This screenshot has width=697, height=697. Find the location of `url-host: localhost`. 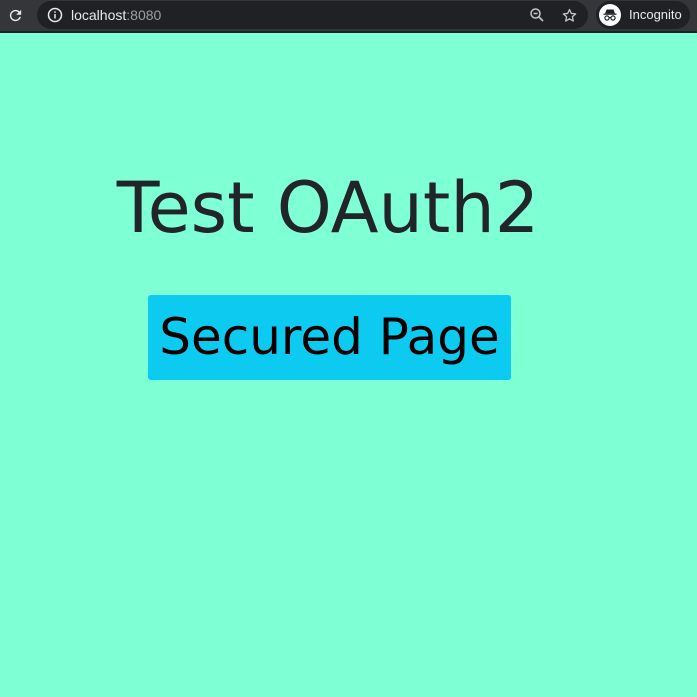

url-host: localhost is located at coordinates (99, 15).